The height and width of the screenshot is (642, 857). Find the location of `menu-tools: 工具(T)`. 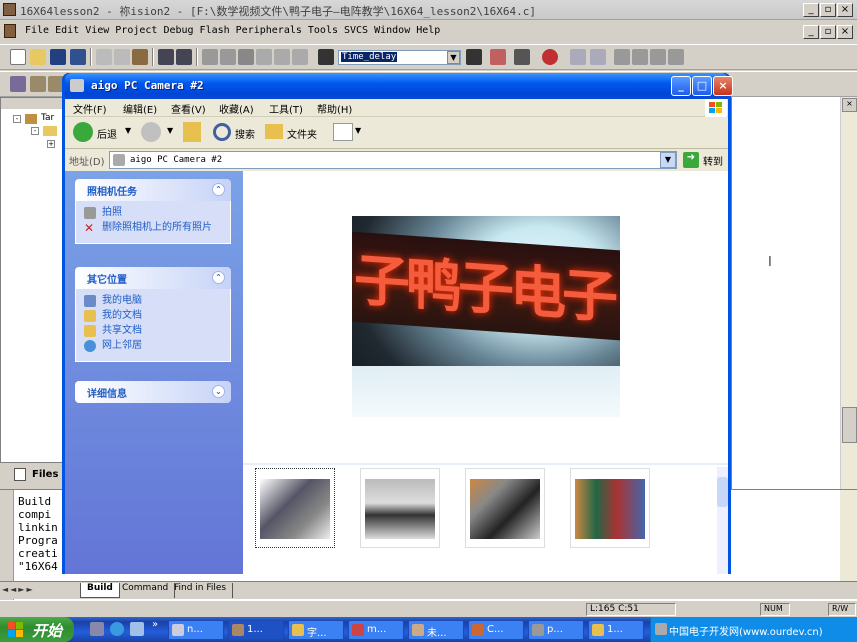

menu-tools: 工具(T) is located at coordinates (286, 108).